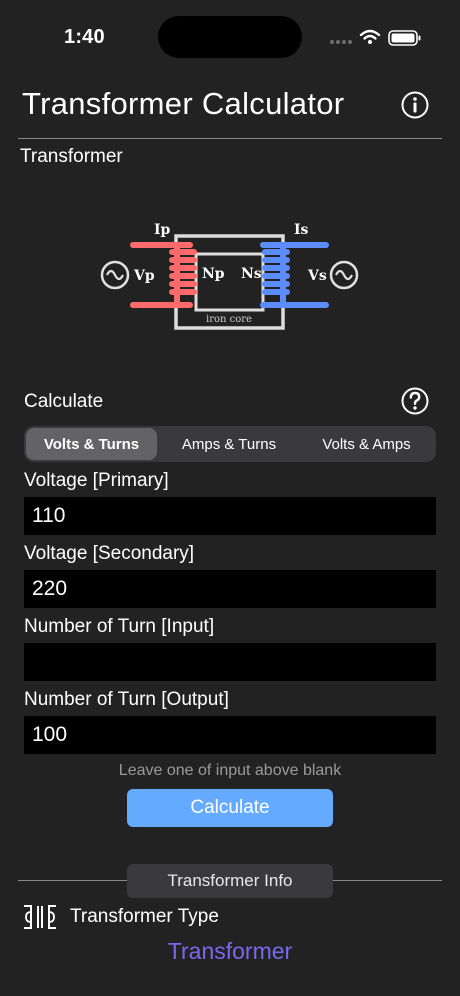 This screenshot has width=460, height=996. I want to click on transformer-symbol-icon, so click(40, 917).